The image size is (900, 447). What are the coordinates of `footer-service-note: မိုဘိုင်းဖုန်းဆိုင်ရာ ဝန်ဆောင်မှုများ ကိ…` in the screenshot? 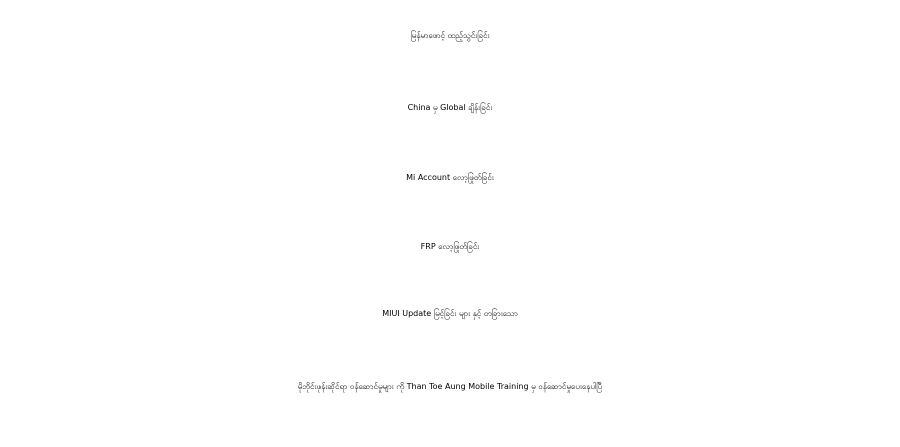 It's located at (450, 386).